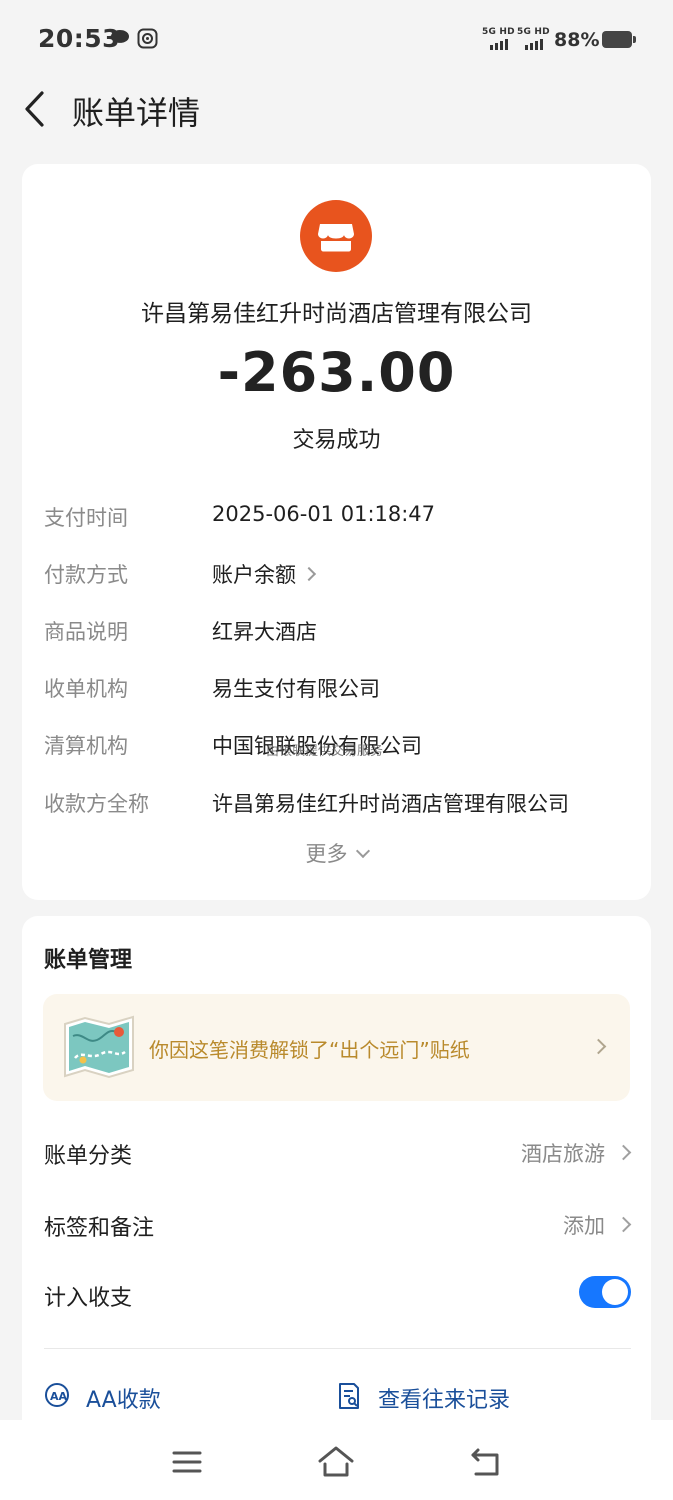 Image resolution: width=673 pixels, height=1500 pixels. What do you see at coordinates (36, 109) in the screenshot?
I see `chevron-left-icon` at bounding box center [36, 109].